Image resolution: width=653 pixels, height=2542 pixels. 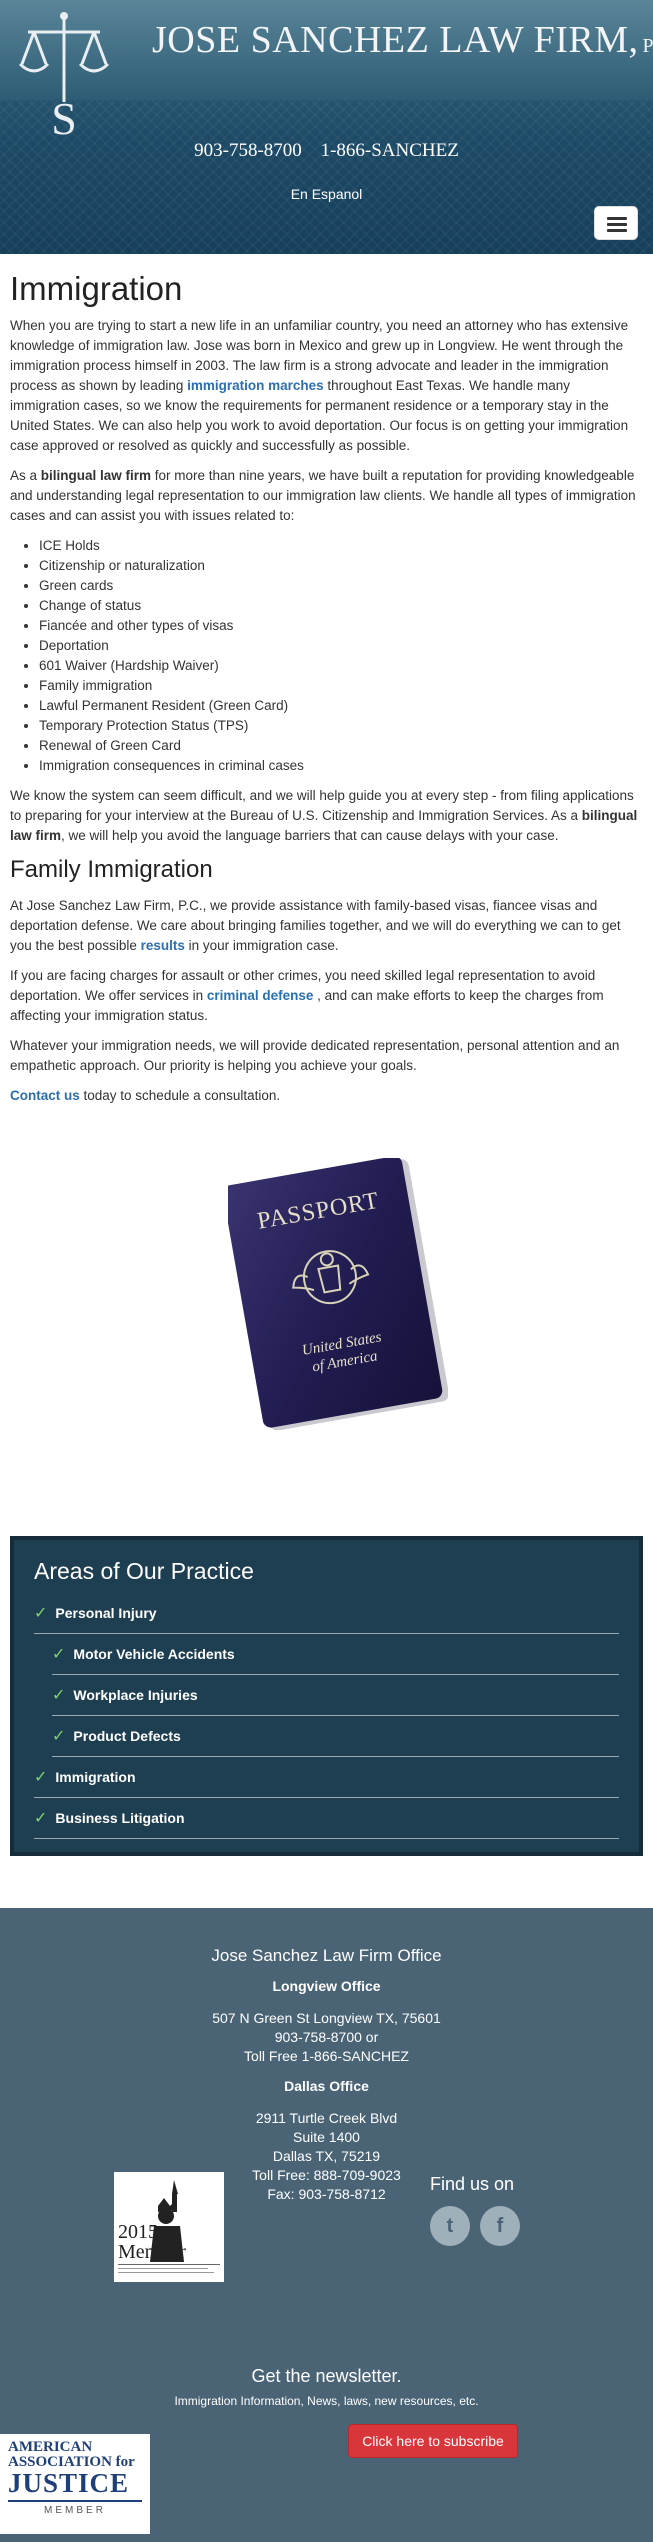 What do you see at coordinates (326, 1986) in the screenshot?
I see `longview-office-title: Longview Office` at bounding box center [326, 1986].